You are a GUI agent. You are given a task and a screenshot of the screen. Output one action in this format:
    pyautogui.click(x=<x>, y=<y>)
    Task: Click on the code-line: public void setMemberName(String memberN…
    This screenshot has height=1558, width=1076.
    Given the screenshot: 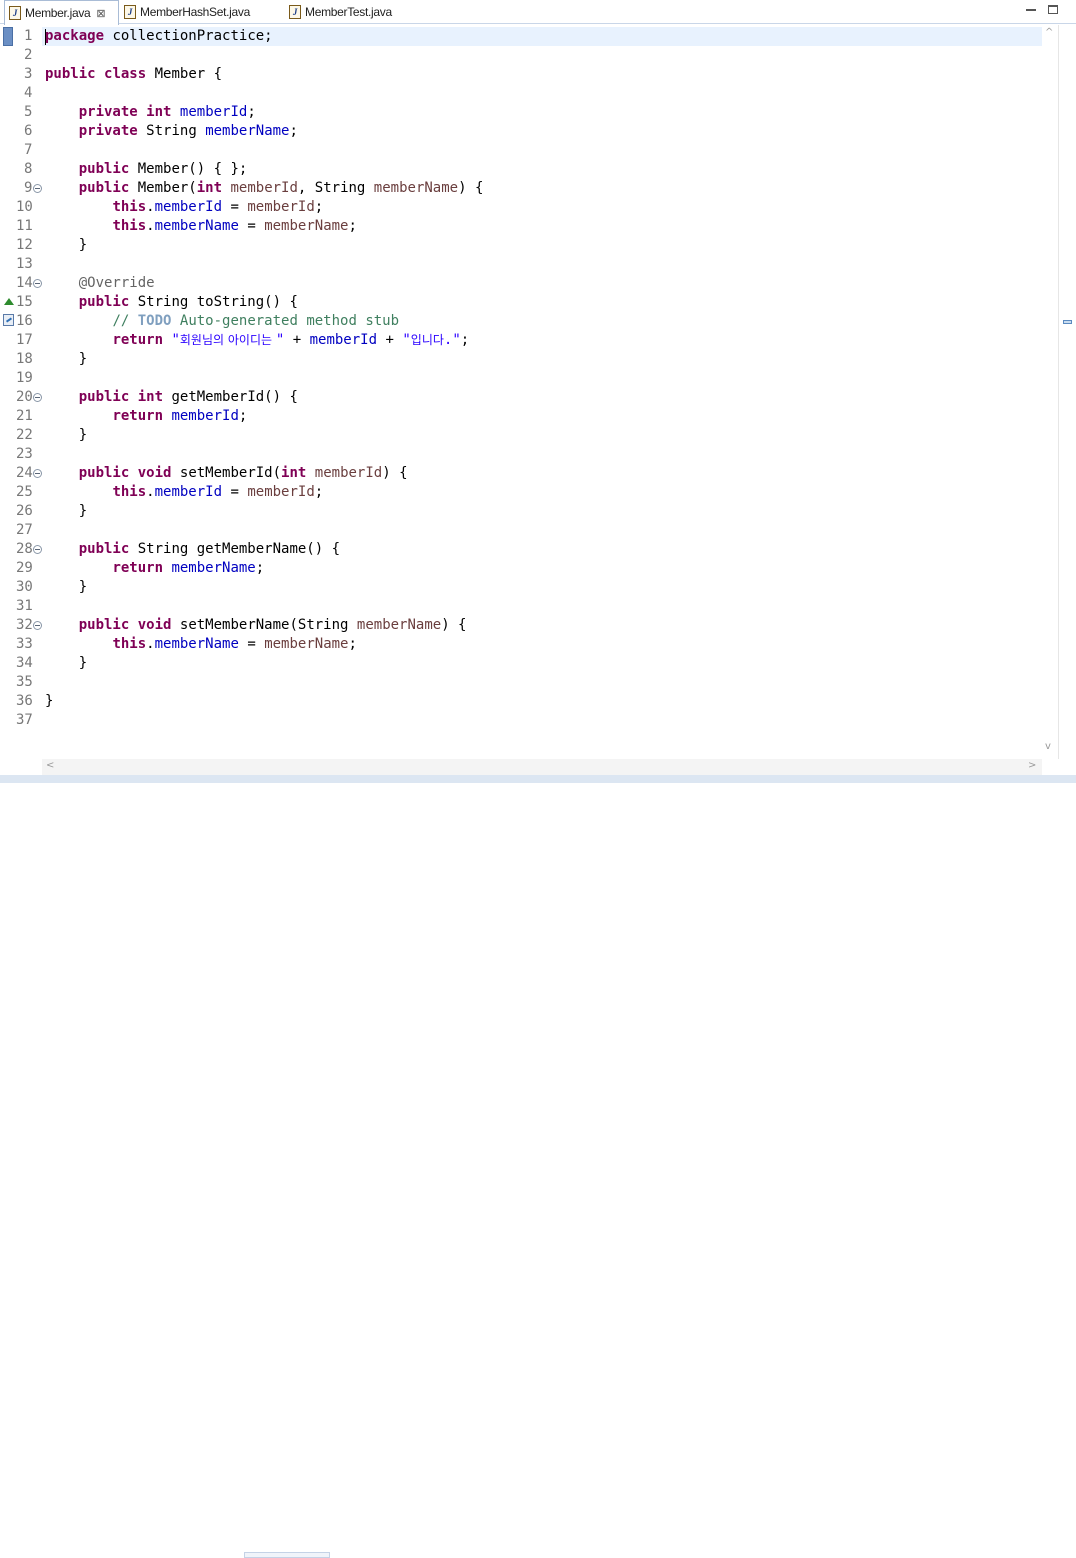 What is the action you would take?
    pyautogui.click(x=256, y=625)
    